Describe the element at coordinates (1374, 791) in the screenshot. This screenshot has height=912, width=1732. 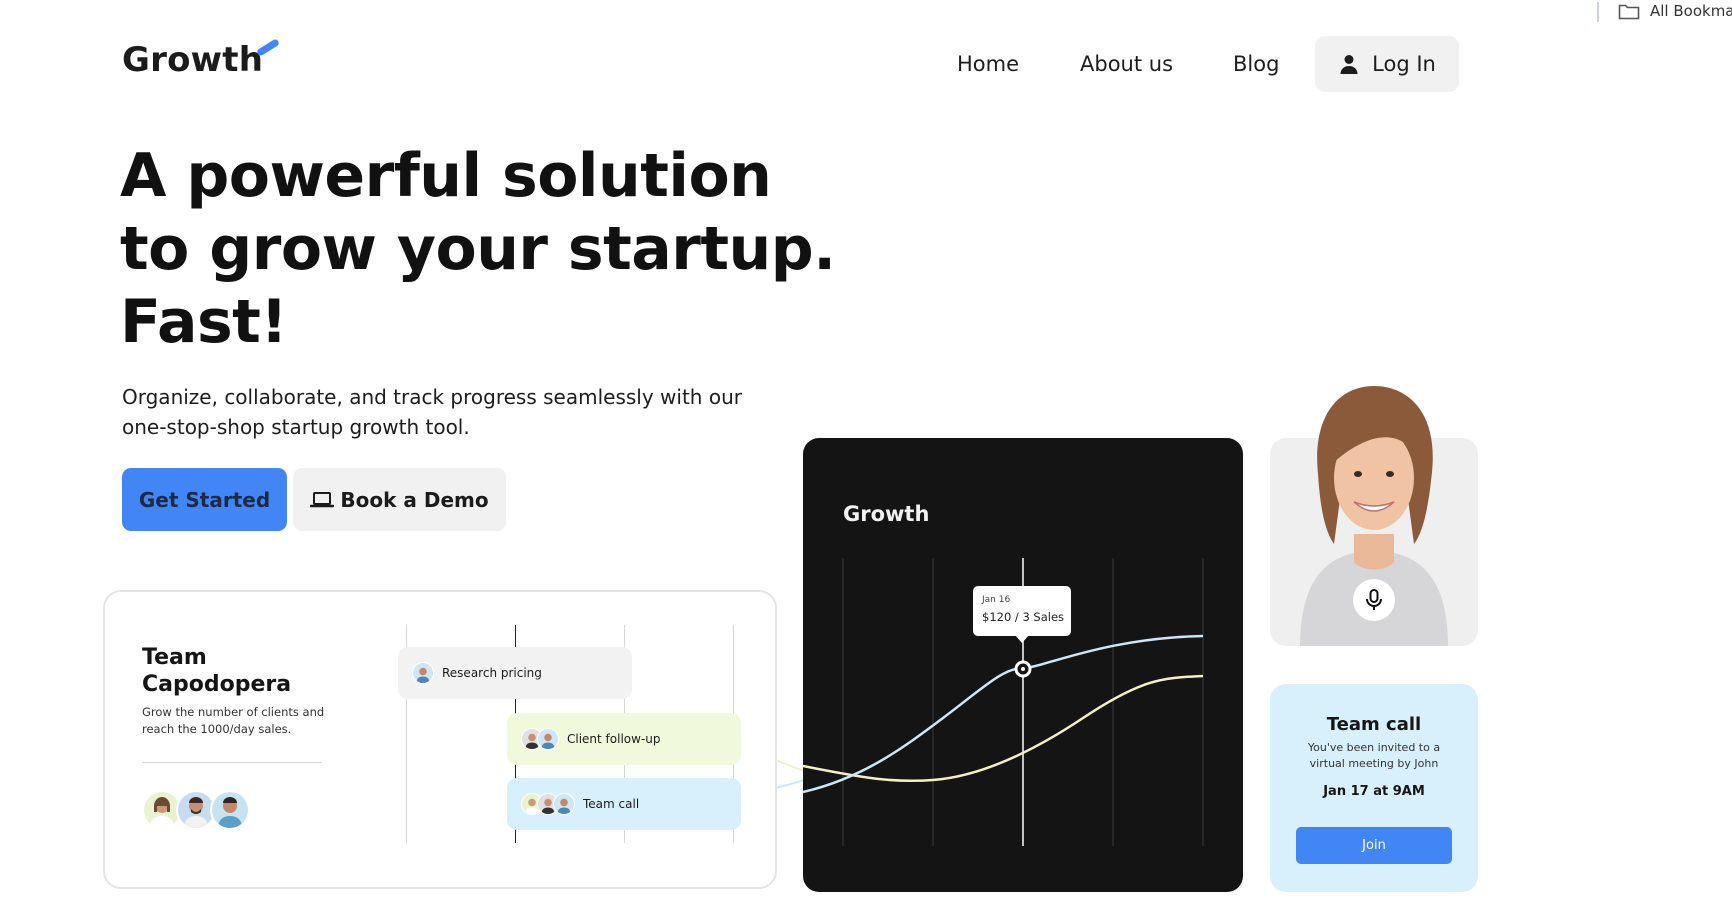
I see `call-time: Jan 17 at 9AM` at that location.